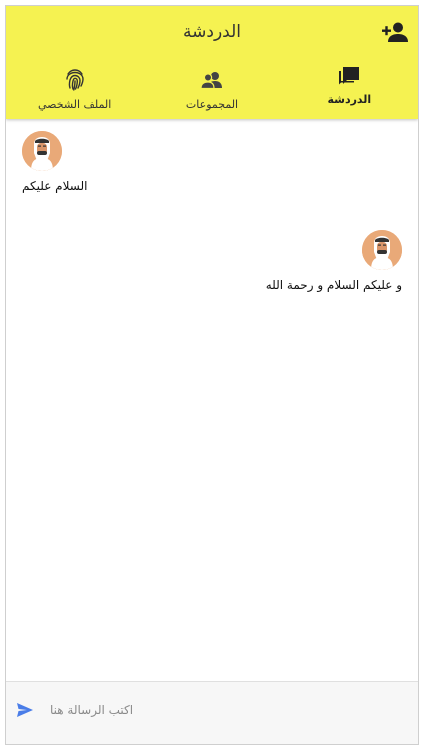 This screenshot has height=750, width=424. What do you see at coordinates (333, 285) in the screenshot?
I see `message-text: و عليكم السلام و رحمة الله` at bounding box center [333, 285].